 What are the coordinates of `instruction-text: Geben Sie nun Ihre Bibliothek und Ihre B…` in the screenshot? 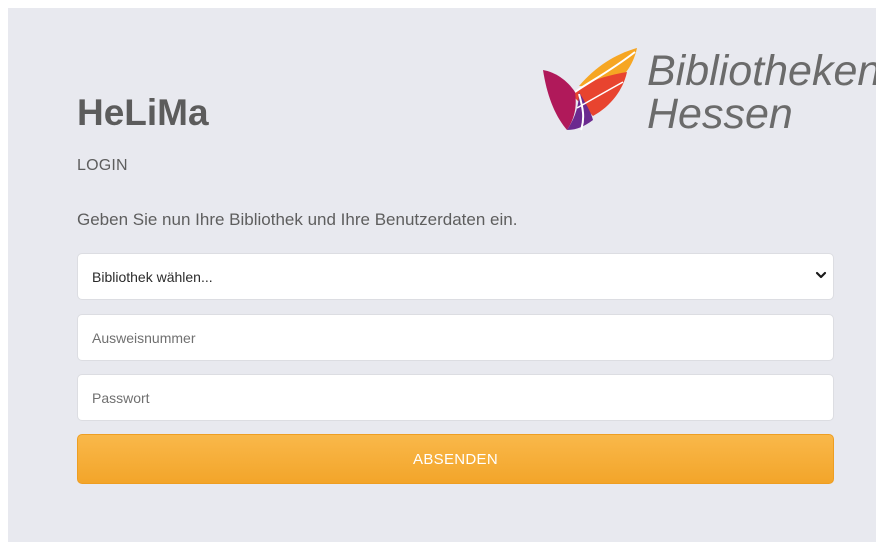 It's located at (297, 219).